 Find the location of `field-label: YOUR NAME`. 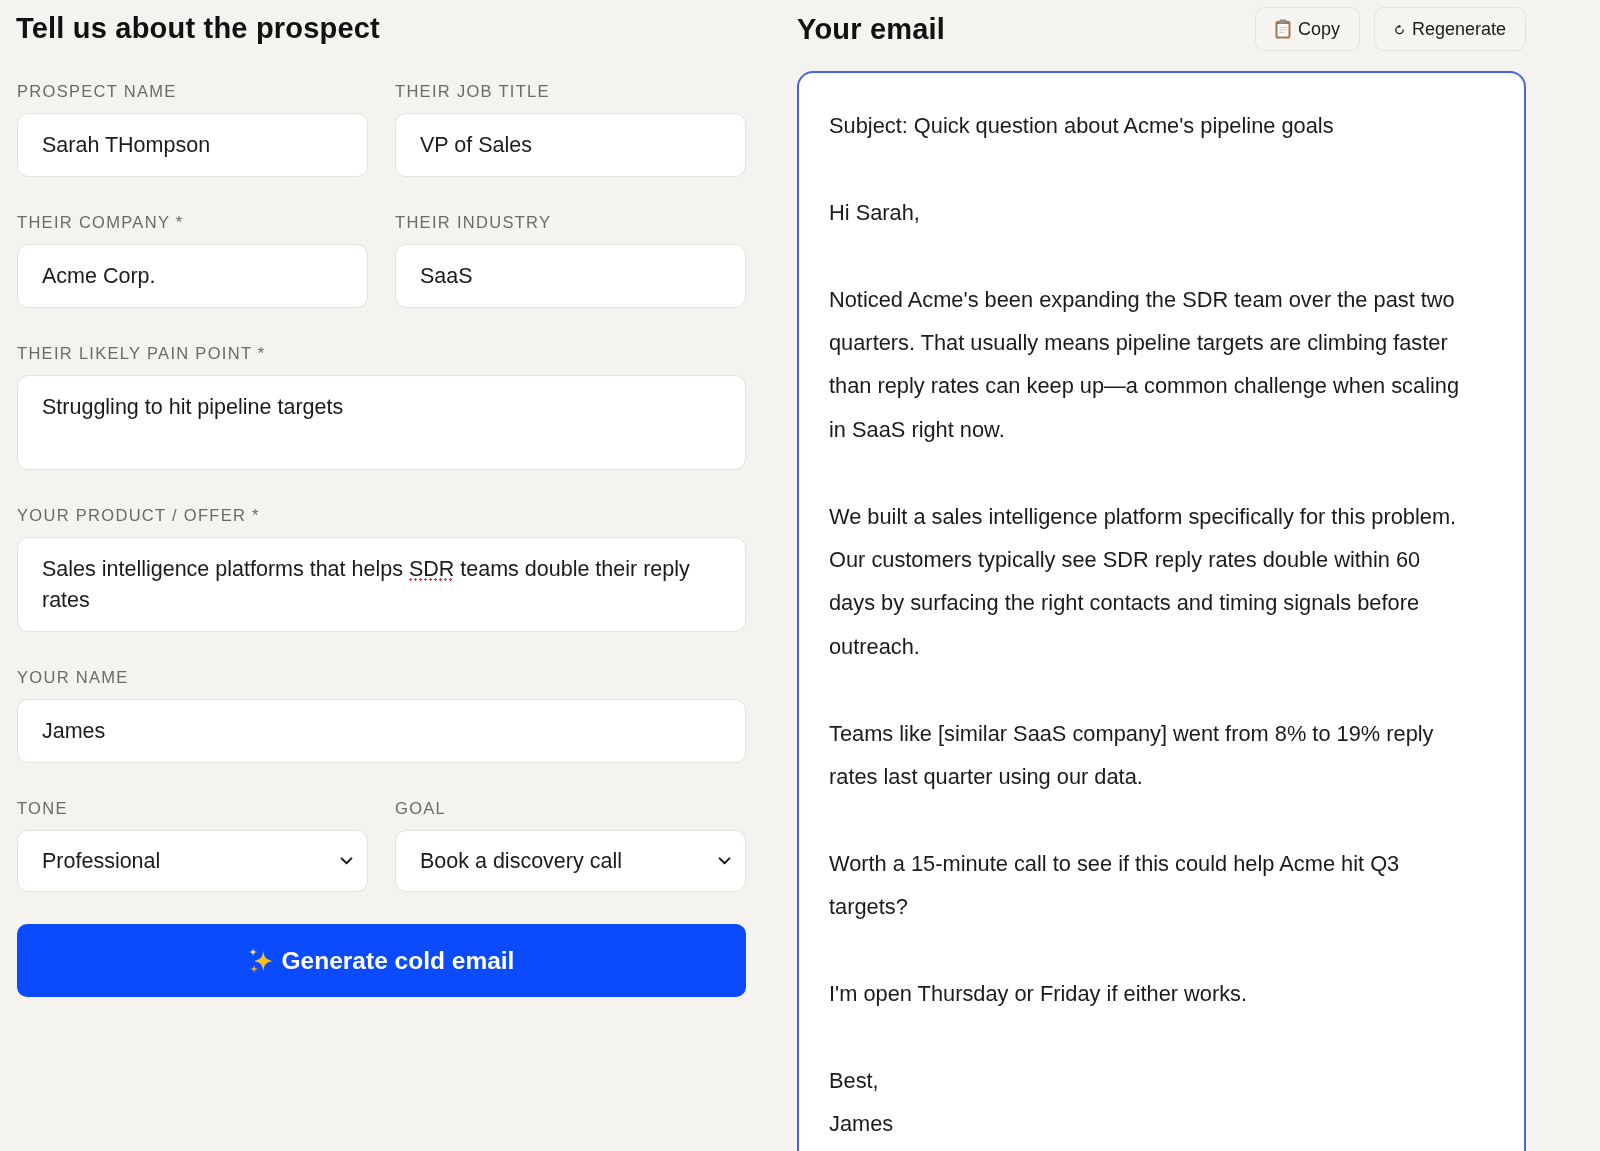

field-label: YOUR NAME is located at coordinates (73, 677).